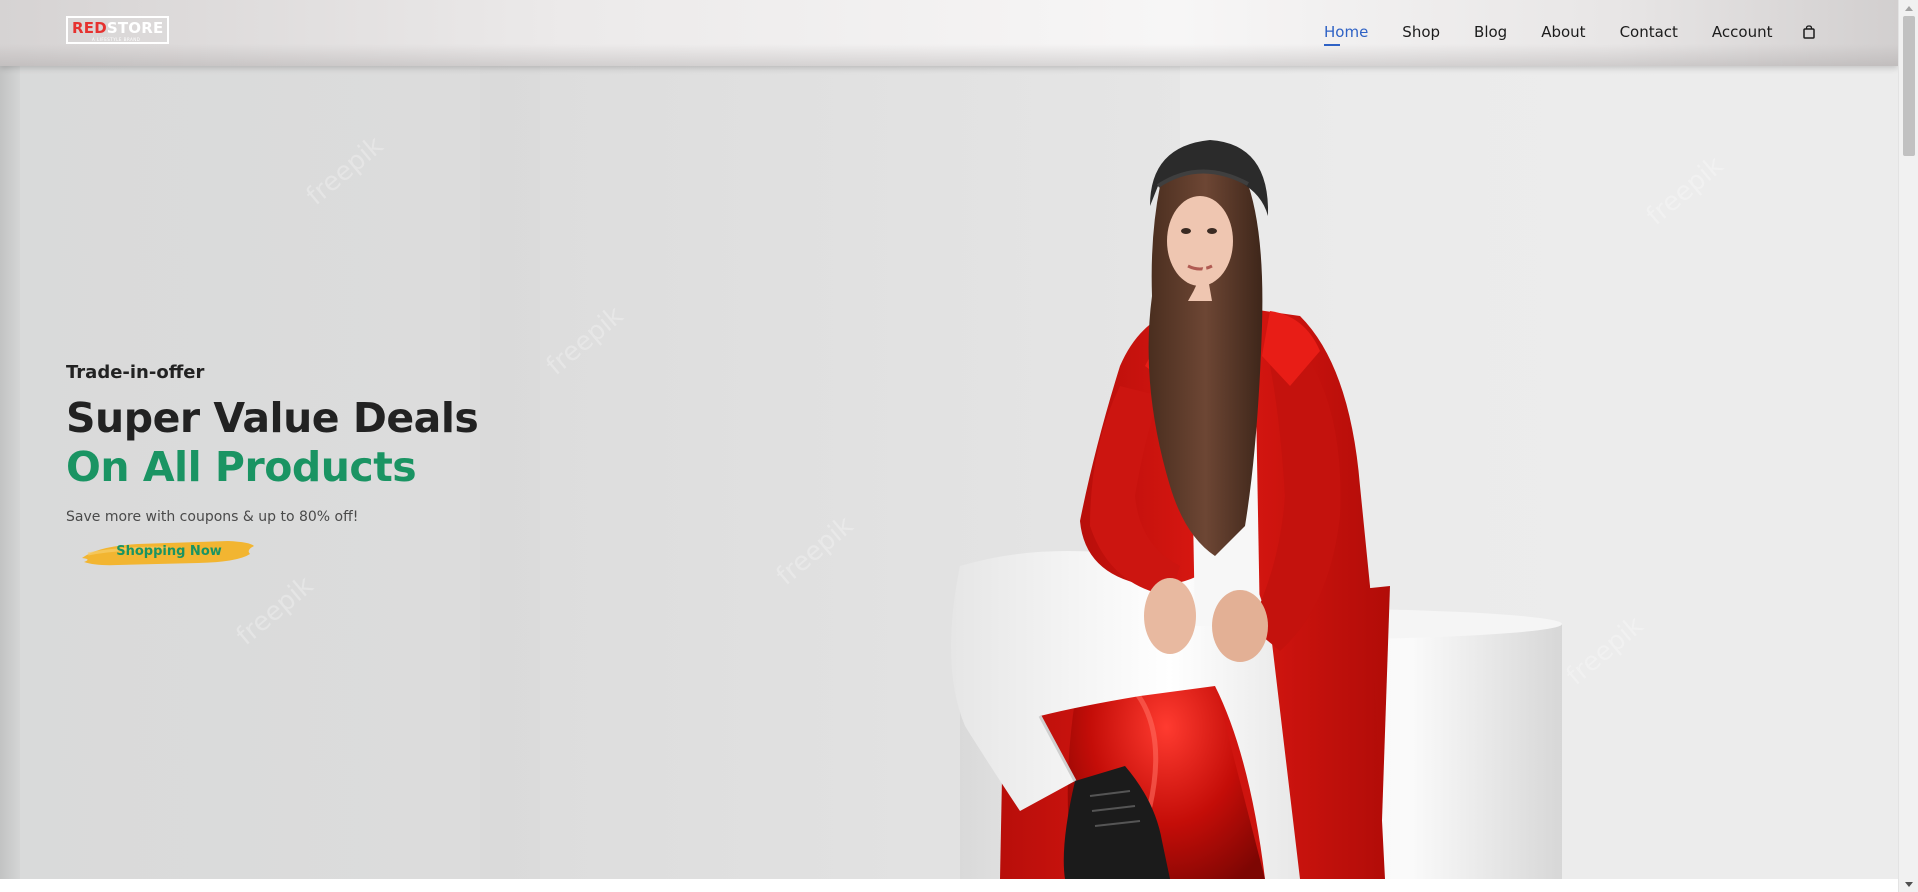 This screenshot has height=892, width=1918. Describe the element at coordinates (241, 467) in the screenshot. I see `hero-title-accent: On All Products` at that location.